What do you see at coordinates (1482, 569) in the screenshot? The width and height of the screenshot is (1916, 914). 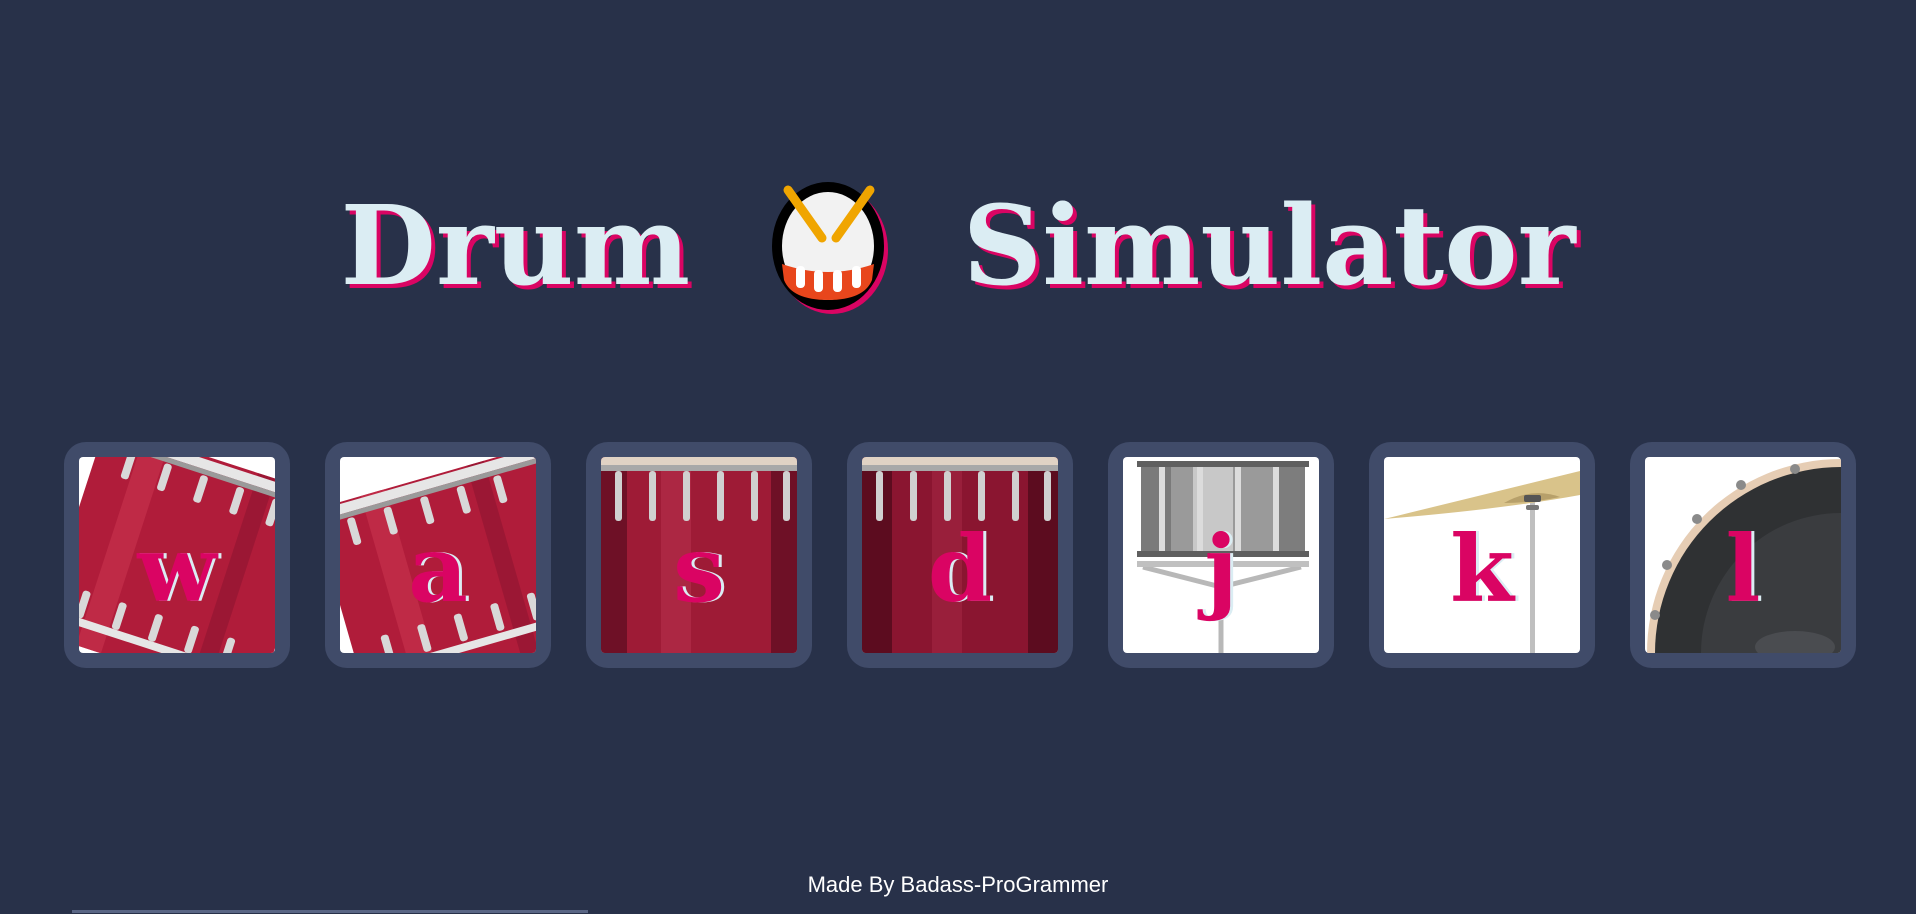 I see `drum-key-label: k` at bounding box center [1482, 569].